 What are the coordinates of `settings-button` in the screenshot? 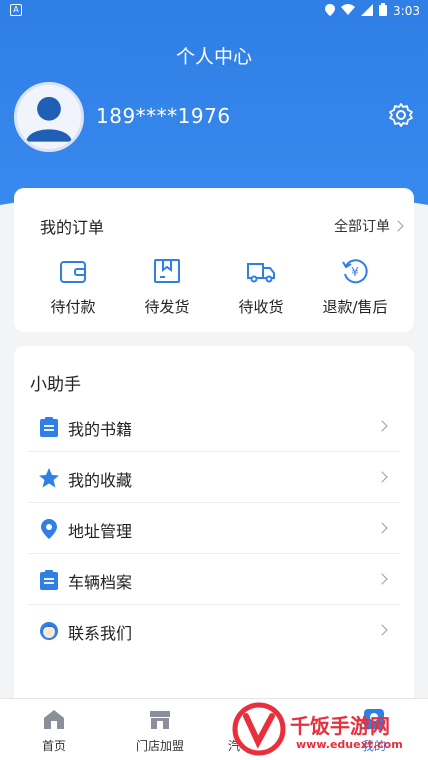 It's located at (401, 115).